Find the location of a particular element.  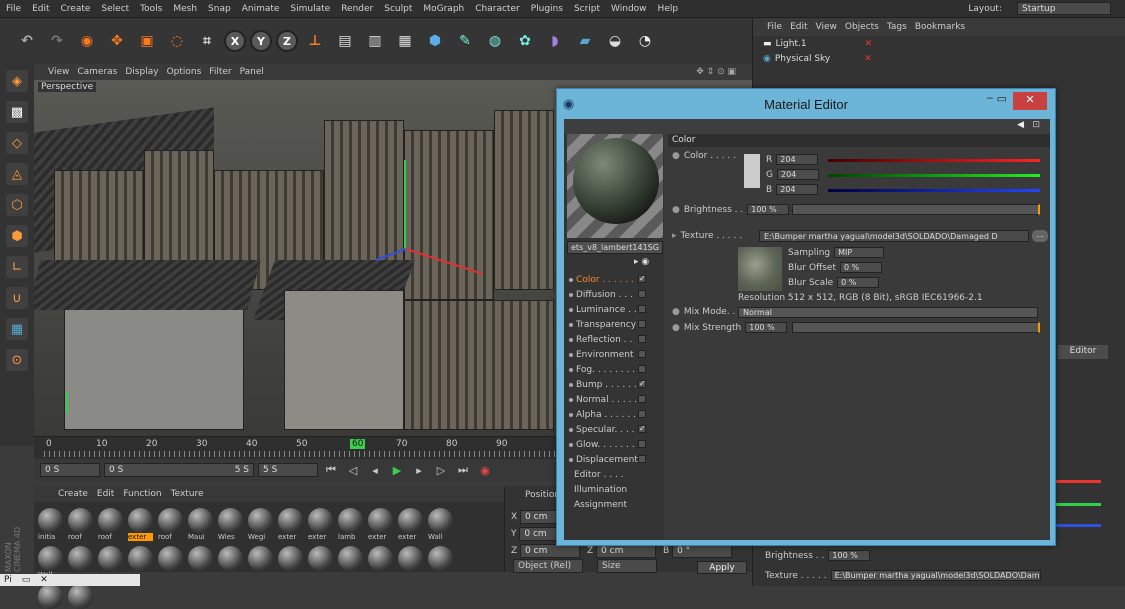

gizmo-y-axis is located at coordinates (405, 205).